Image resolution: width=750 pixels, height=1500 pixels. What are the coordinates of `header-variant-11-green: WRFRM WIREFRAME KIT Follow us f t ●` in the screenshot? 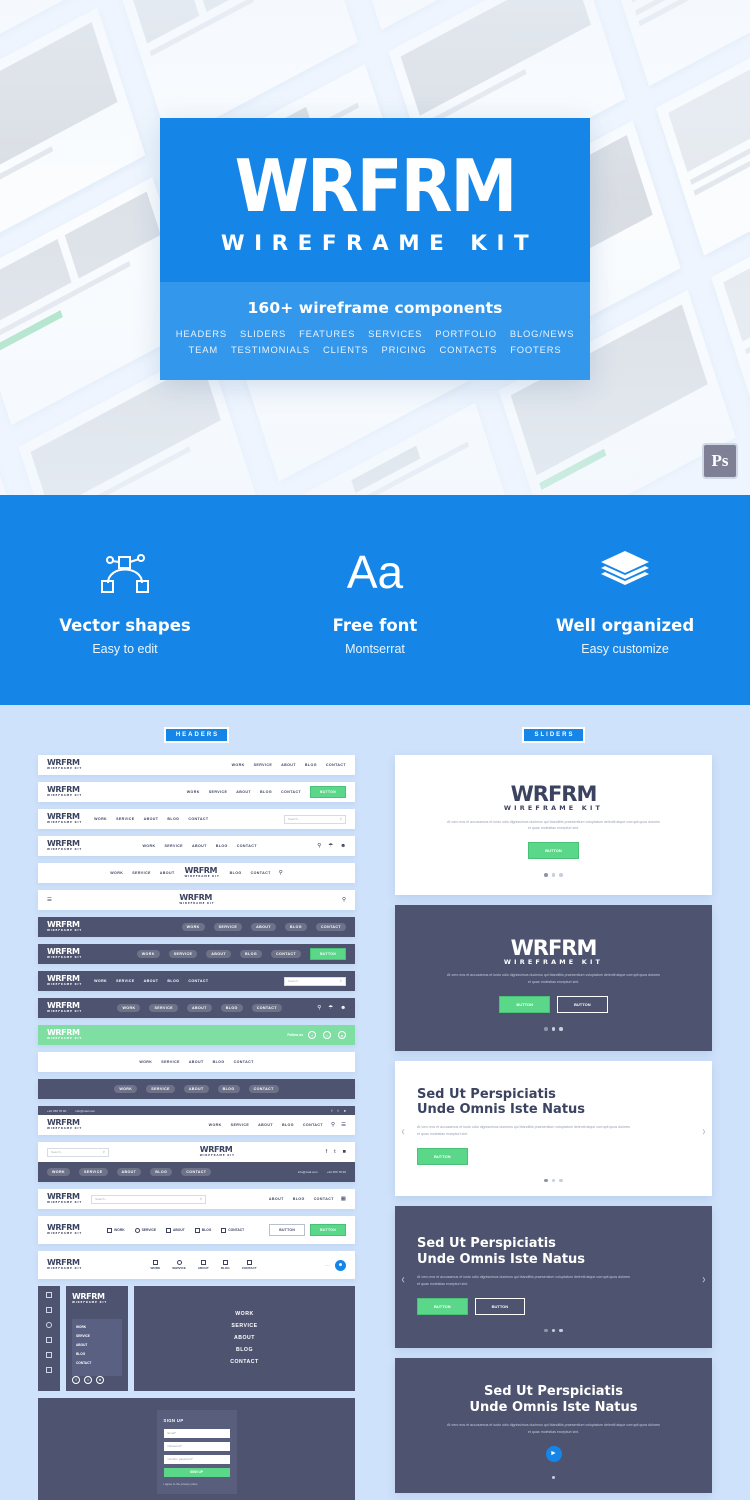 It's located at (196, 1035).